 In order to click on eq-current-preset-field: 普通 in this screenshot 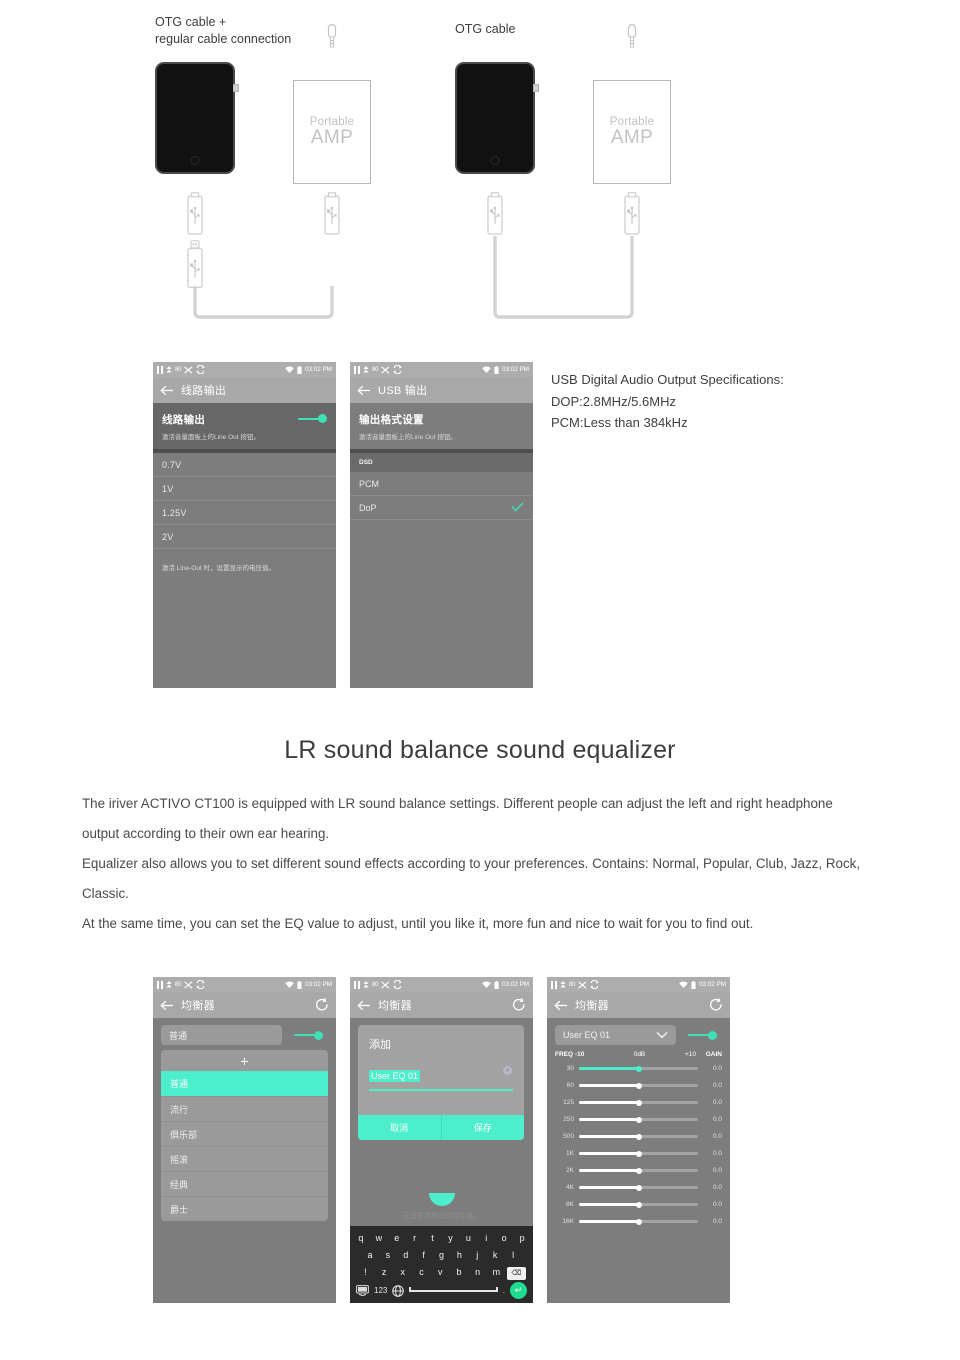, I will do `click(221, 1035)`.